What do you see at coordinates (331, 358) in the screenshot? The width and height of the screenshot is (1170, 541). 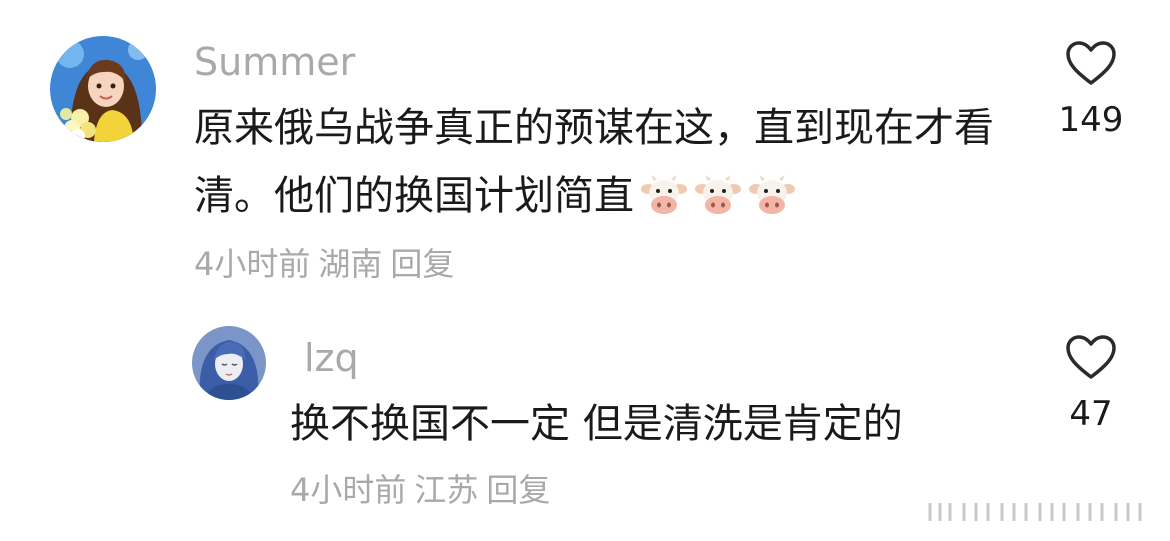 I see `comment-username: lzq` at bounding box center [331, 358].